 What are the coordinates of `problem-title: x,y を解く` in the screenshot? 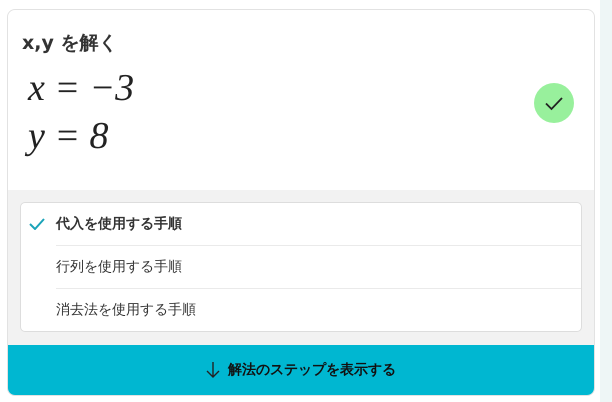 It's located at (70, 43).